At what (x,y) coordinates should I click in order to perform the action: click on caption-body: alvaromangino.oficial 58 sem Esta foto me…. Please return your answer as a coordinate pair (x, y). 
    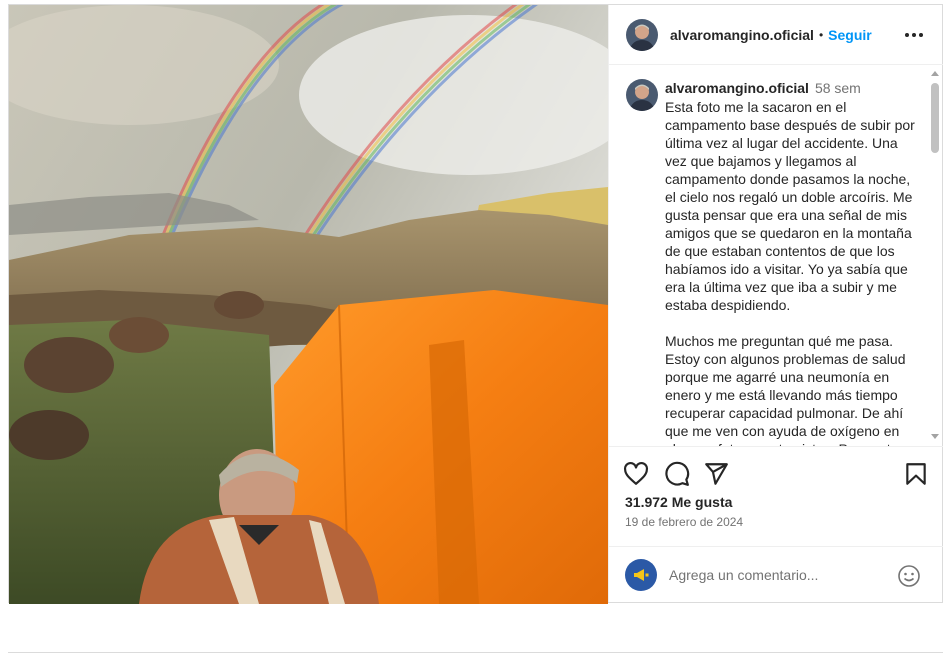
    Looking at the image, I should click on (792, 262).